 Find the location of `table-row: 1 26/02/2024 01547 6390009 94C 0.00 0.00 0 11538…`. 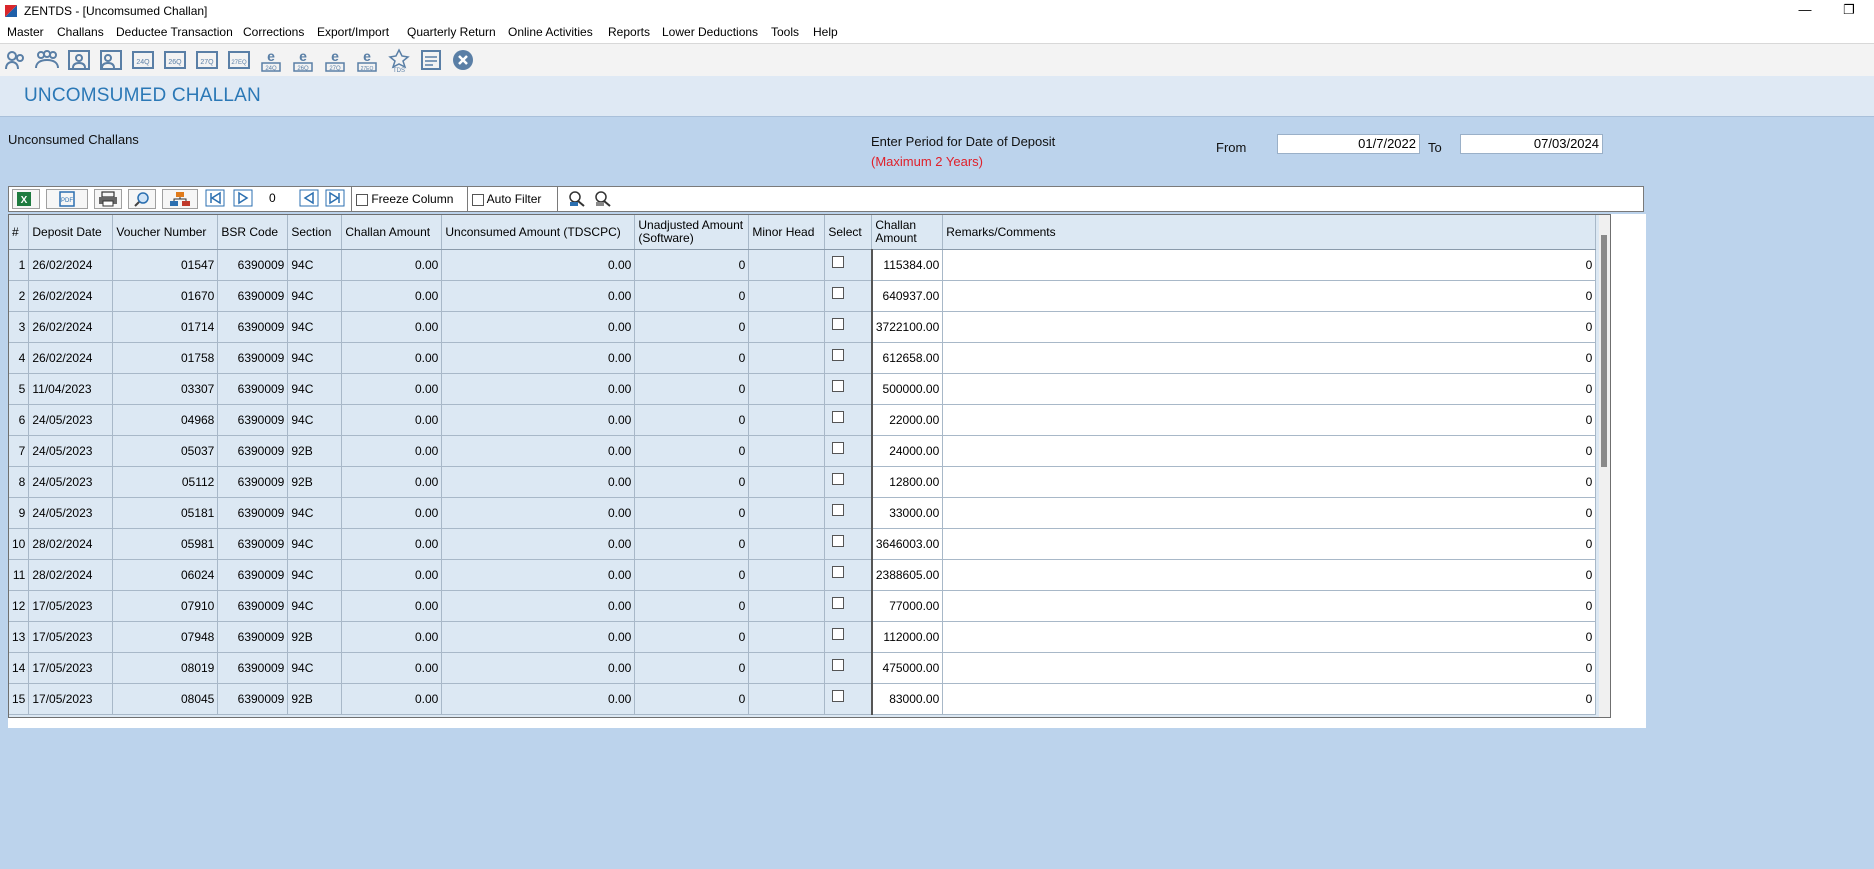

table-row: 1 26/02/2024 01547 6390009 94C 0.00 0.00 0 11538… is located at coordinates (803, 265).